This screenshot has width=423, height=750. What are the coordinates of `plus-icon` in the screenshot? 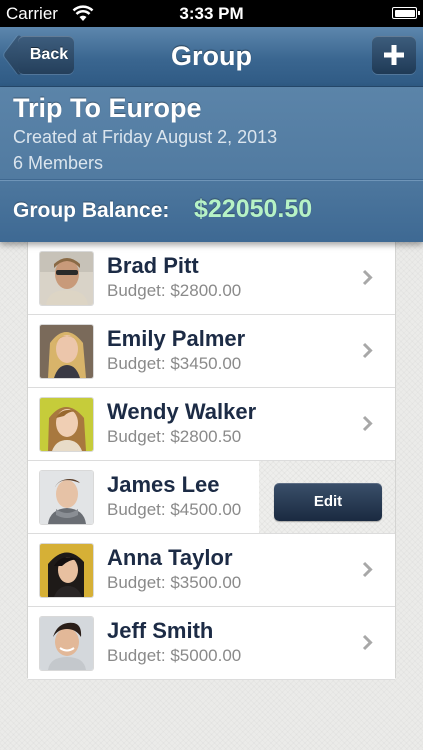 It's located at (394, 55).